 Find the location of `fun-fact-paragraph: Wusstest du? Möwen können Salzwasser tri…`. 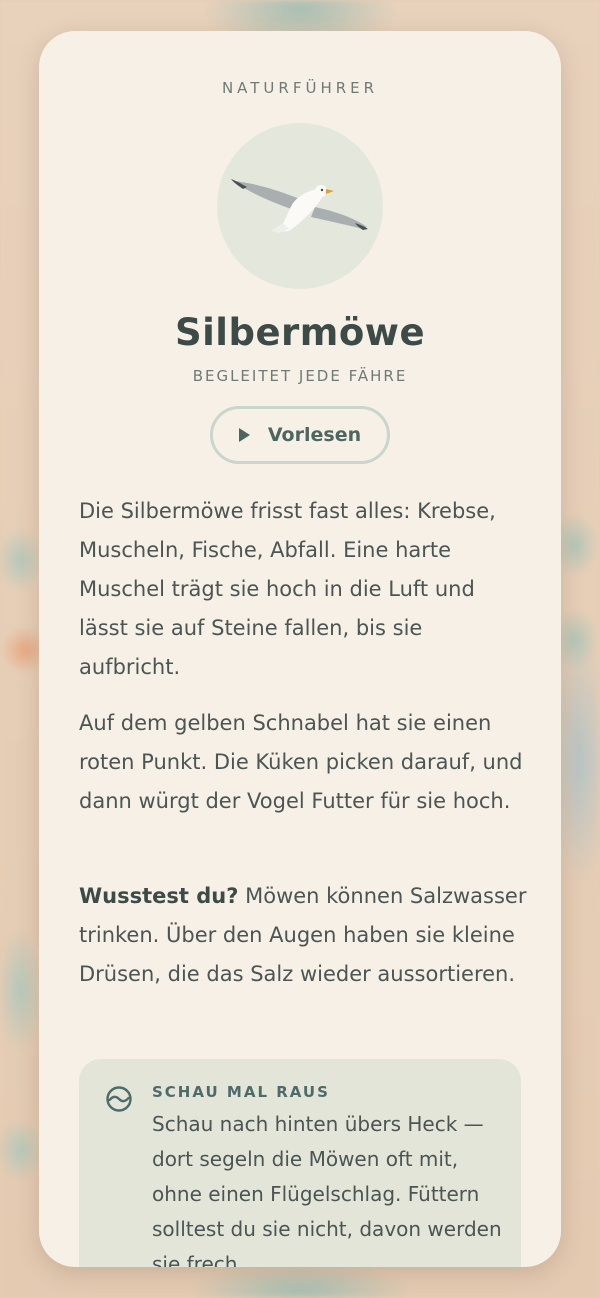

fun-fact-paragraph: Wusstest du? Möwen können Salzwasser tri… is located at coordinates (304, 935).